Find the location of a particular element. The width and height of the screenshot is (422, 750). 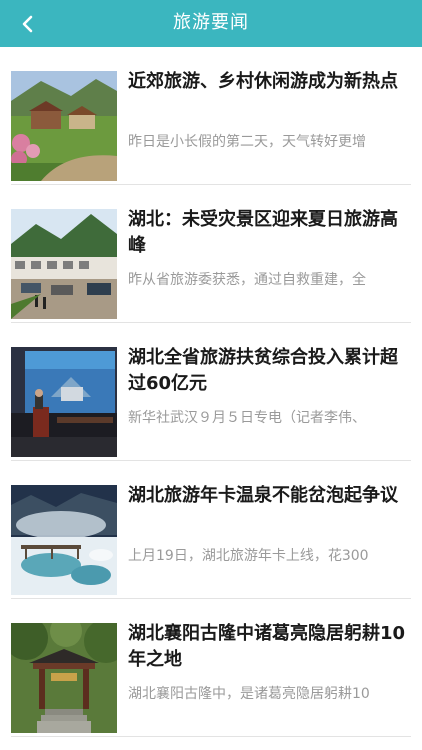

news-headline: 湖北：未受灾景区迎来夏日旅游高峰 is located at coordinates (263, 232).